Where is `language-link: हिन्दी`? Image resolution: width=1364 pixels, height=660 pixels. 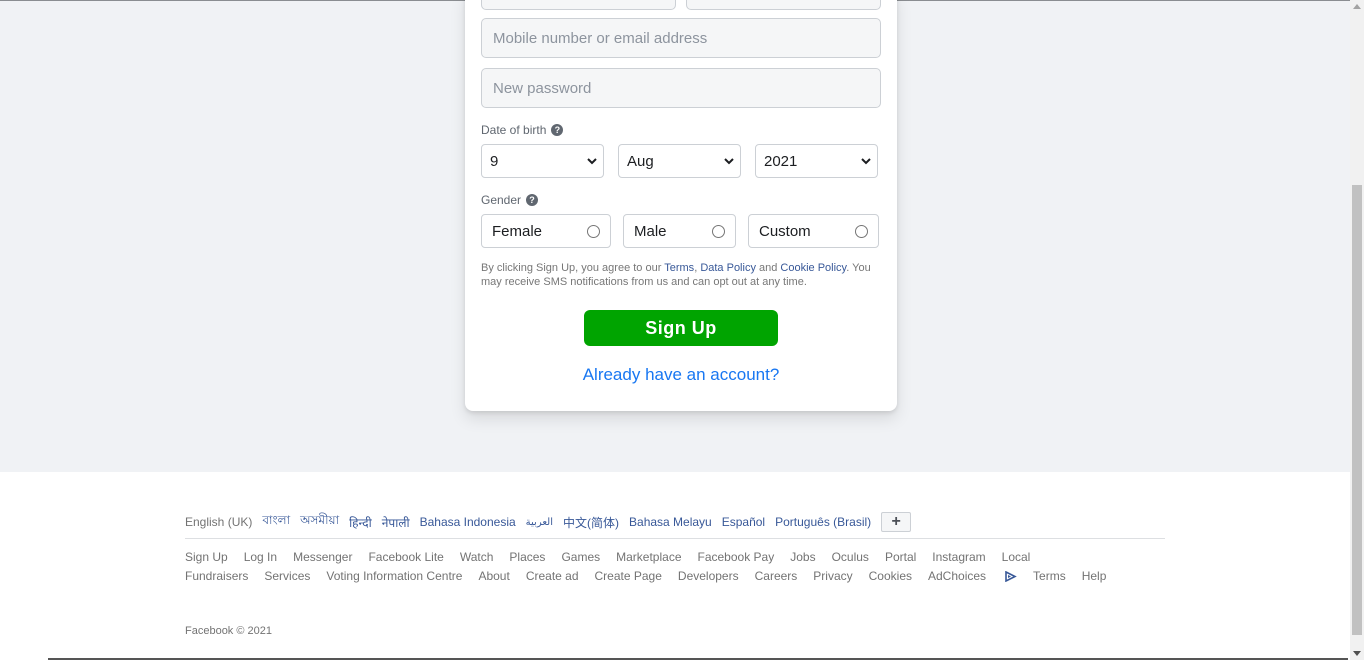 language-link: हिन्दी is located at coordinates (360, 522).